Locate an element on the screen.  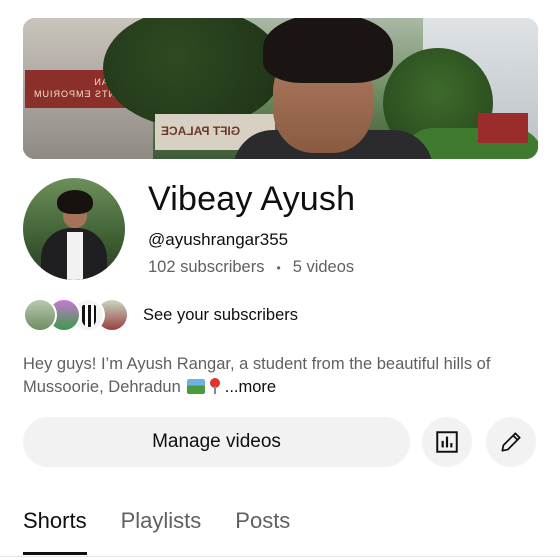
more-link: ...more is located at coordinates (250, 387).